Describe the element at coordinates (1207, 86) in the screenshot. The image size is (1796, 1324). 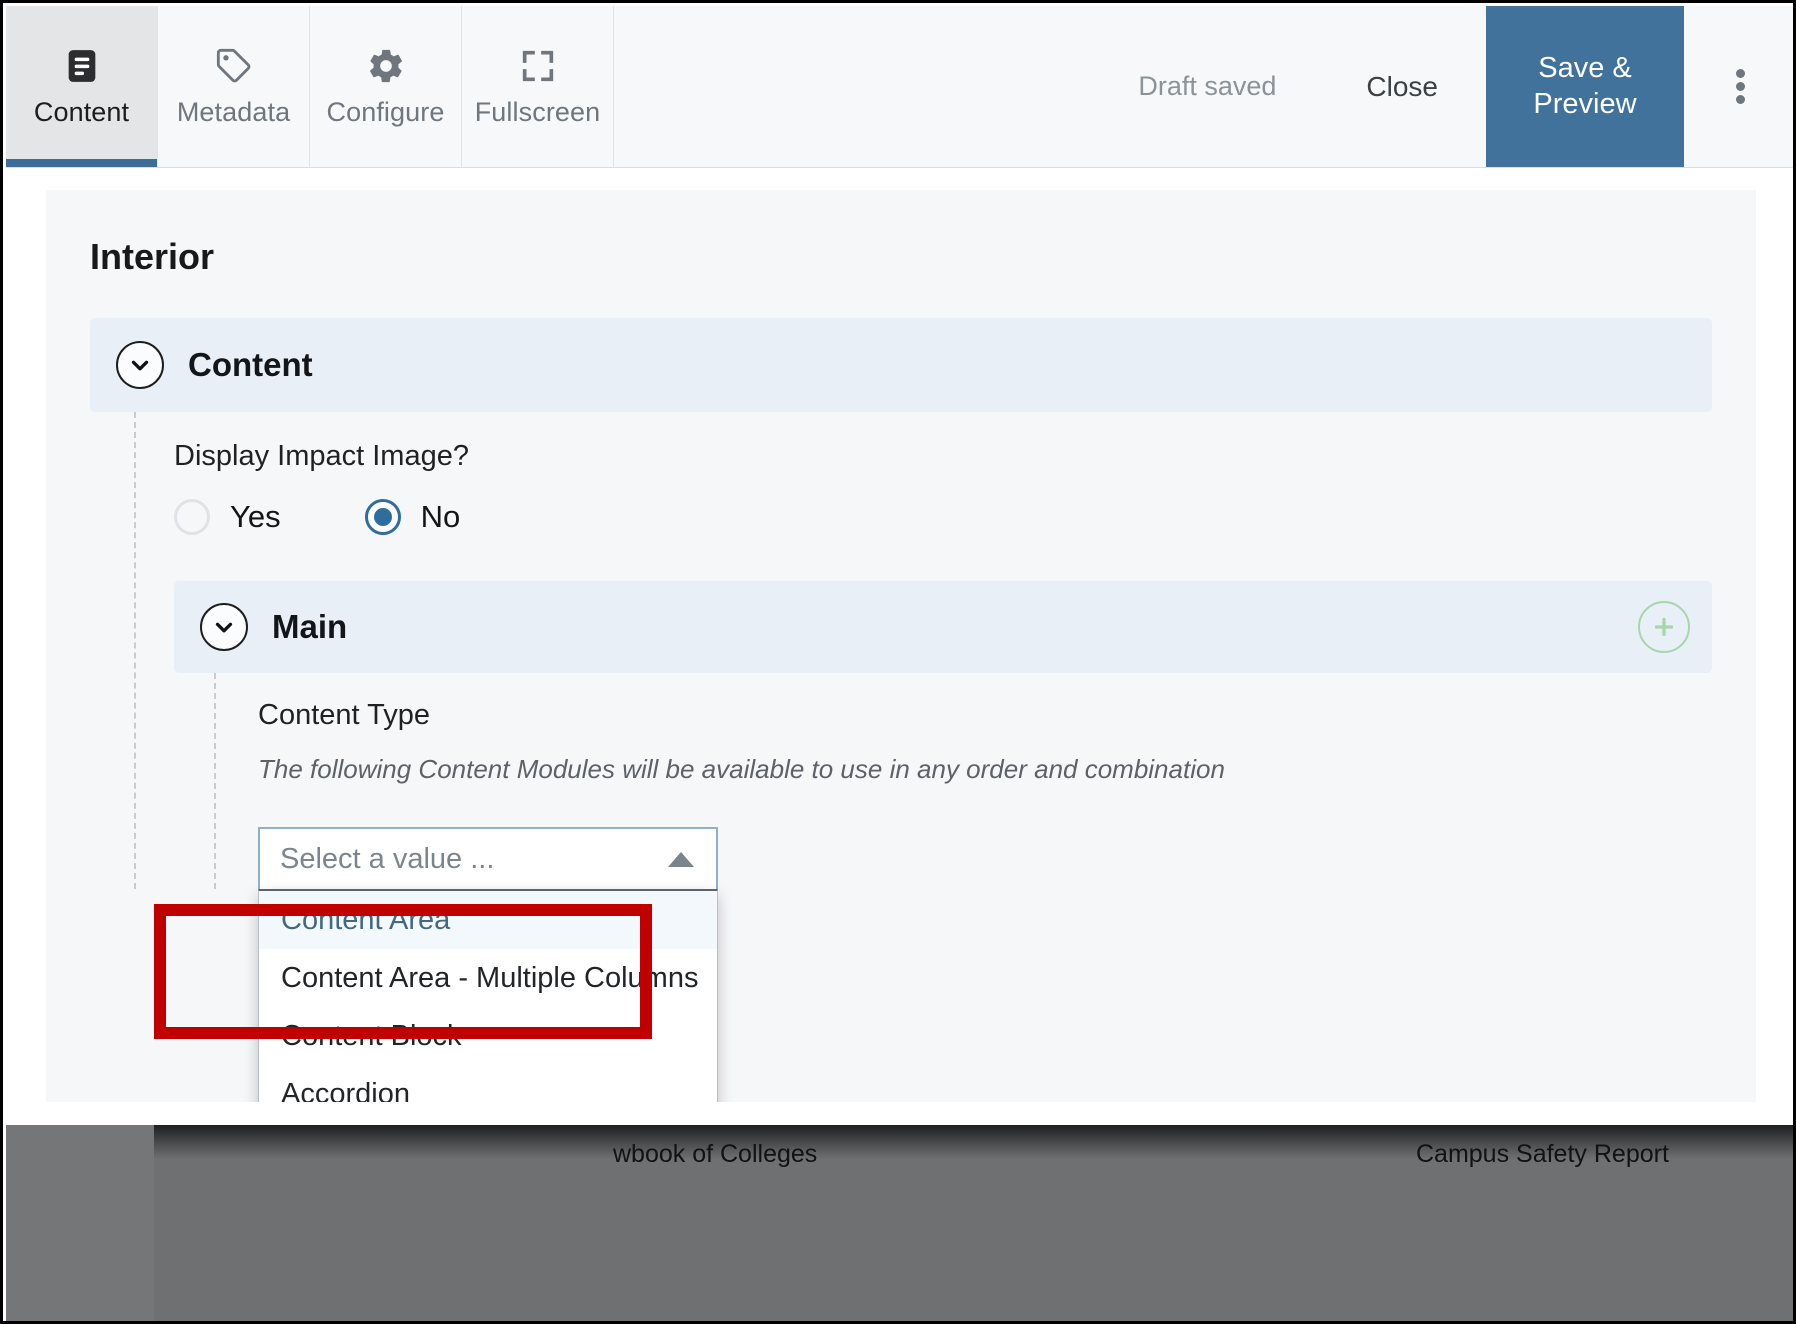
I see `draft-status: Draft saved` at that location.